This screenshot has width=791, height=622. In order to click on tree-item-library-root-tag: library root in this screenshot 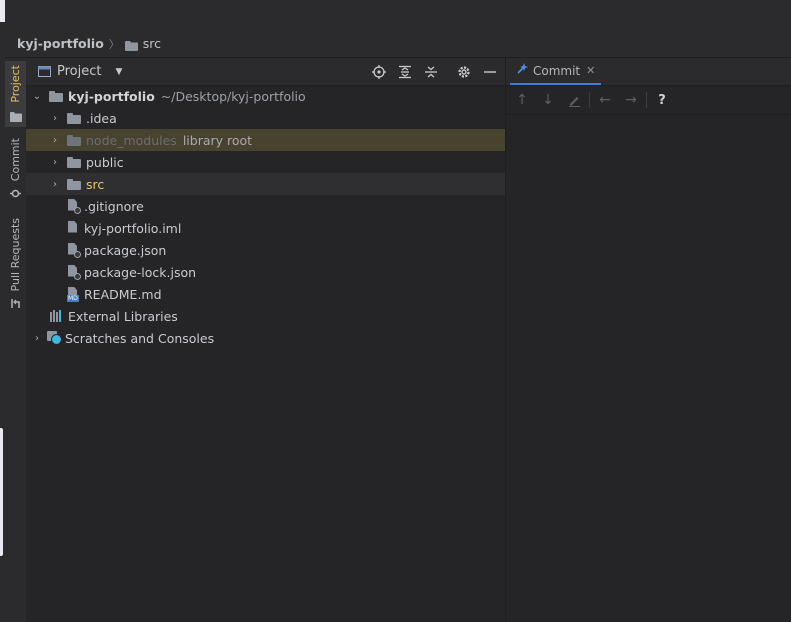, I will do `click(217, 140)`.